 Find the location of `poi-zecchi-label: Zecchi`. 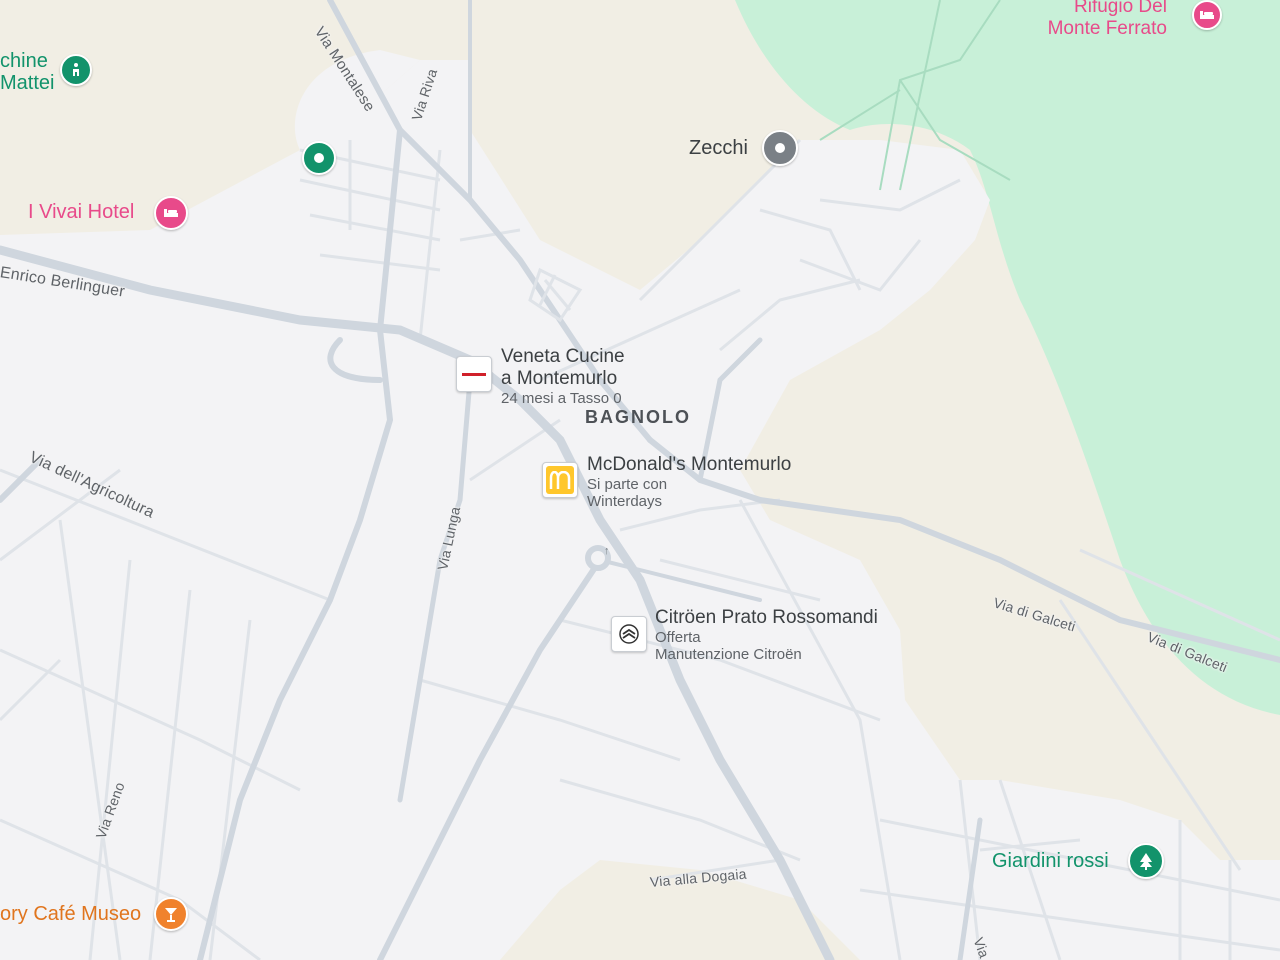

poi-zecchi-label: Zecchi is located at coordinates (718, 148).